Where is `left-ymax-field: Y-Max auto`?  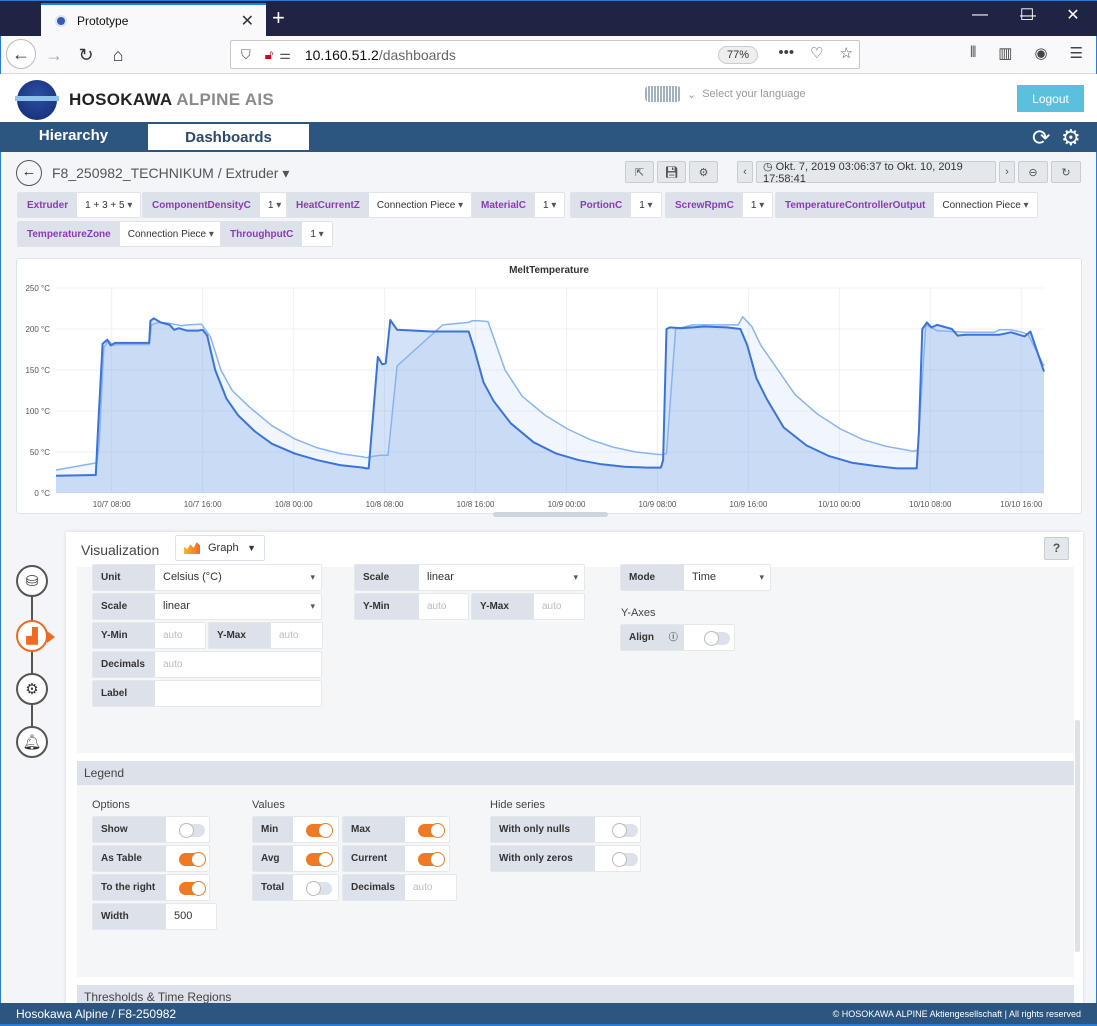 left-ymax-field: Y-Max auto is located at coordinates (265, 635).